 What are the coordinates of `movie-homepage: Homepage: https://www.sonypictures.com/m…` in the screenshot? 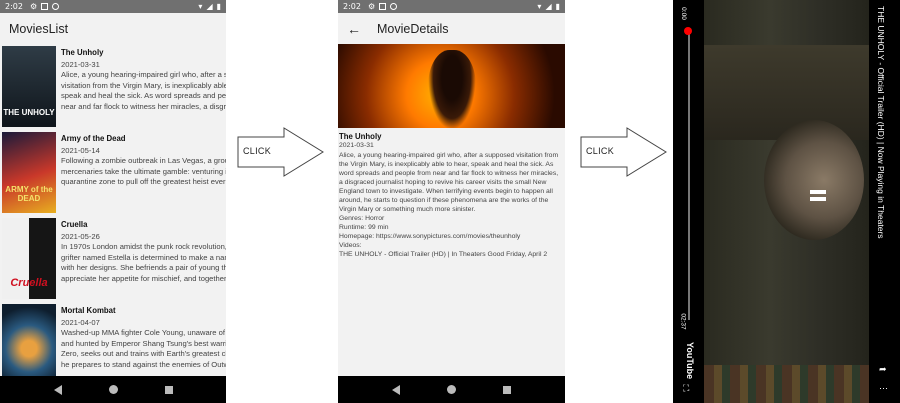 It's located at (451, 236).